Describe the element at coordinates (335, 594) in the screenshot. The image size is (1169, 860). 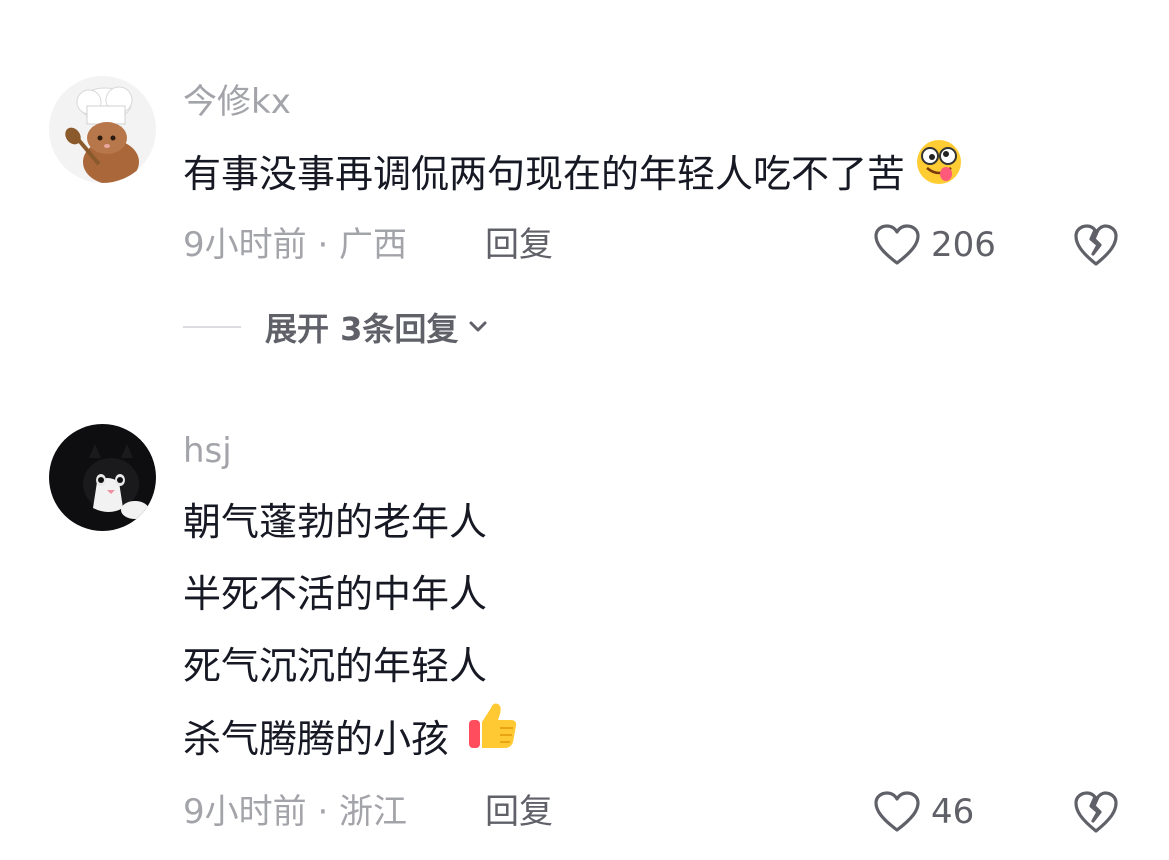
I see `comment-line: 半死不活的中年人` at that location.